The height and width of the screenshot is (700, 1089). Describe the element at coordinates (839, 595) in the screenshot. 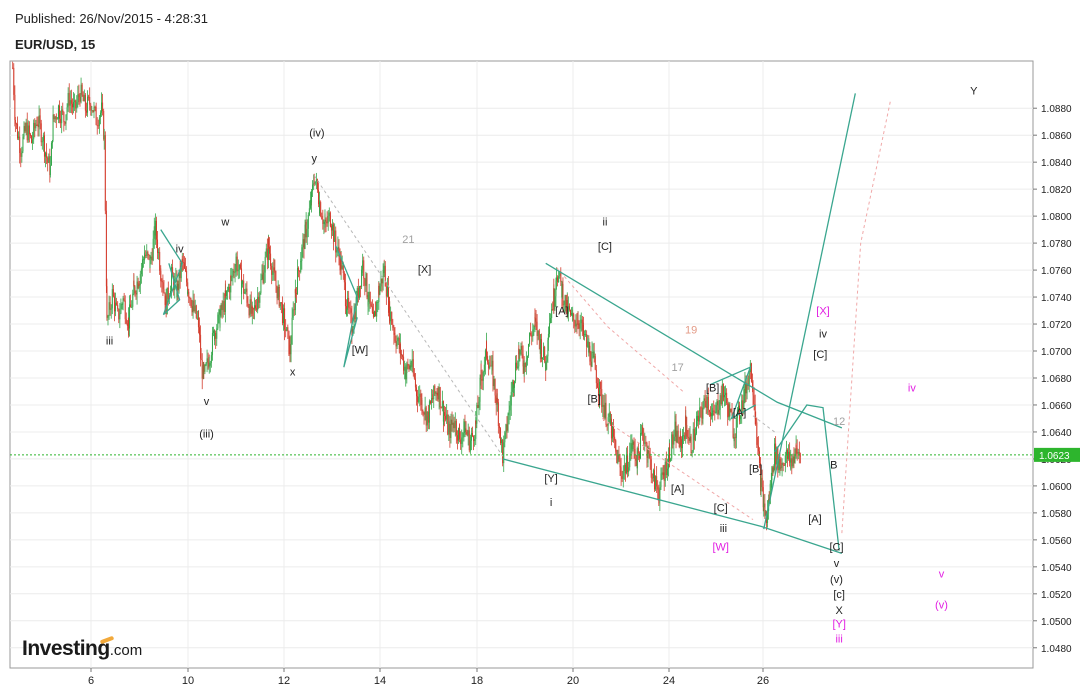

I see `wave-label: [c]` at that location.